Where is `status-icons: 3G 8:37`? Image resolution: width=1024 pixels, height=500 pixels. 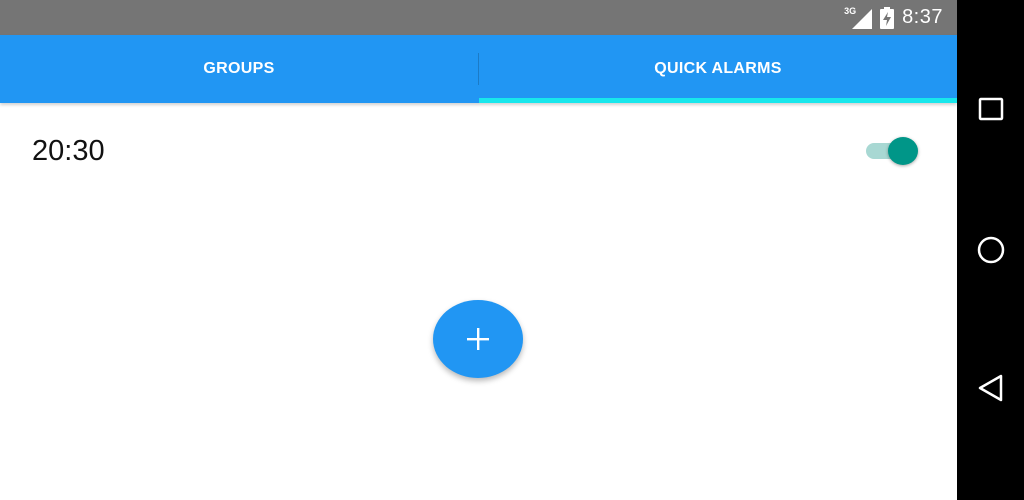 status-icons: 3G 8:37 is located at coordinates (893, 17).